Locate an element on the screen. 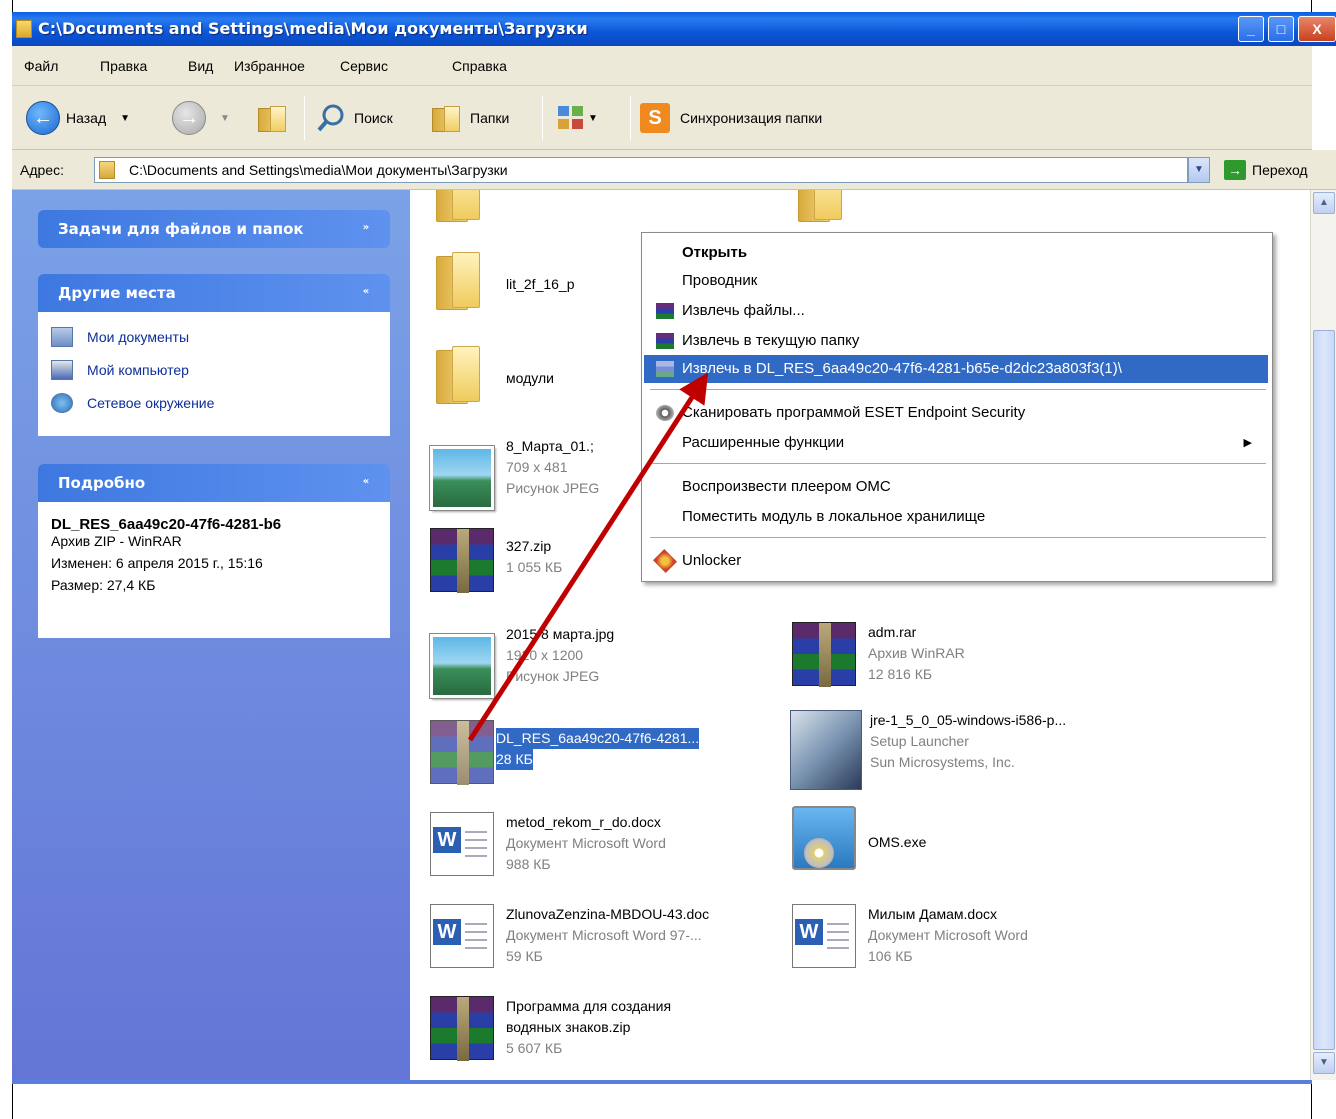 The height and width of the screenshot is (1119, 1336). forward-button: → ▼ is located at coordinates (201, 118).